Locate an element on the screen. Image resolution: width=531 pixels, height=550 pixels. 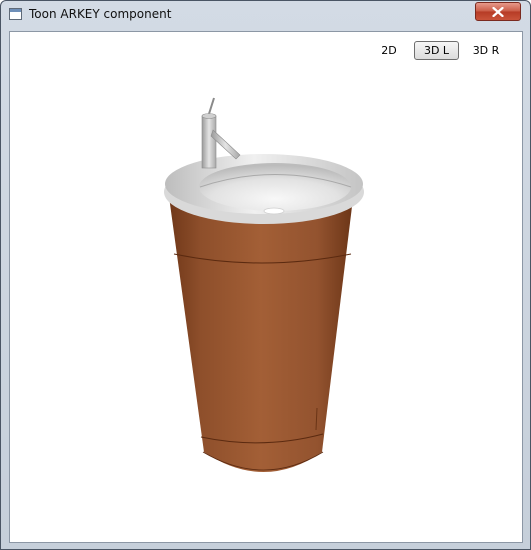
basin-bowl is located at coordinates (275, 187).